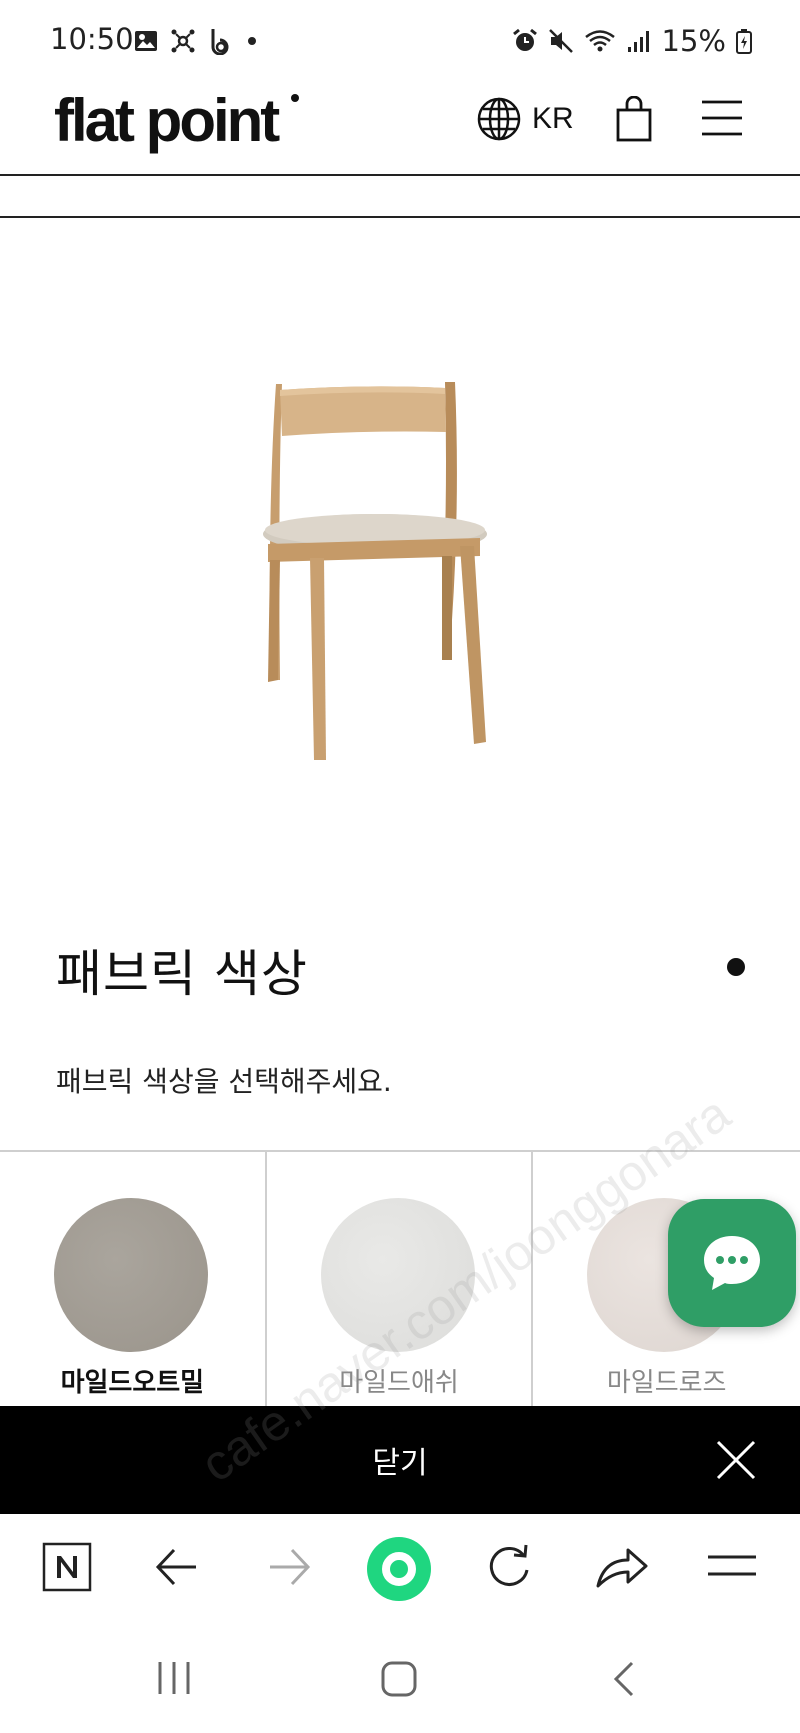 This screenshot has width=800, height=1733. I want to click on naver-n-icon, so click(67, 1567).